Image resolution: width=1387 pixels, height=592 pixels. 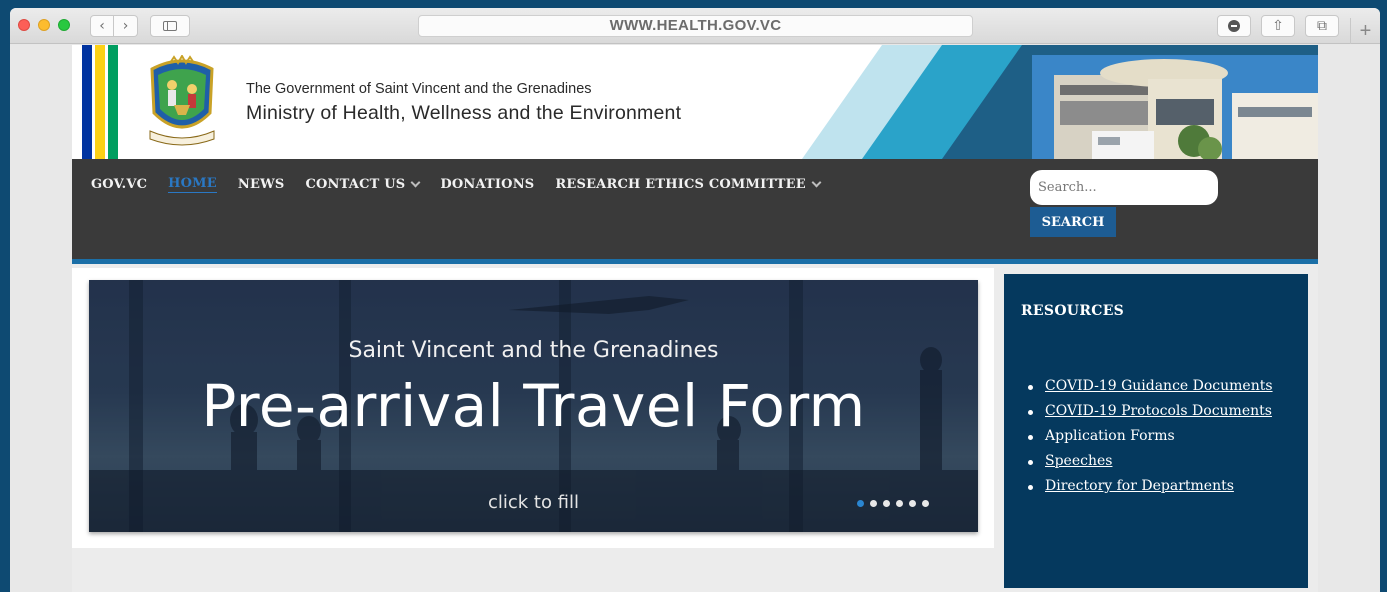 What do you see at coordinates (1073, 222) in the screenshot?
I see `search-button: SEARCH` at bounding box center [1073, 222].